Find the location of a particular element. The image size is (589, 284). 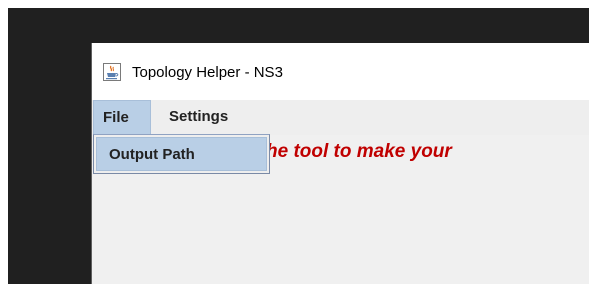

file-dropdown-menu: Output Path is located at coordinates (181, 154).